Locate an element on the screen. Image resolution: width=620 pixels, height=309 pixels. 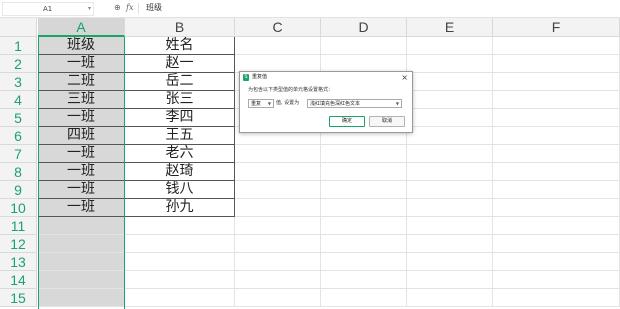
cell-f11 is located at coordinates (556, 226).